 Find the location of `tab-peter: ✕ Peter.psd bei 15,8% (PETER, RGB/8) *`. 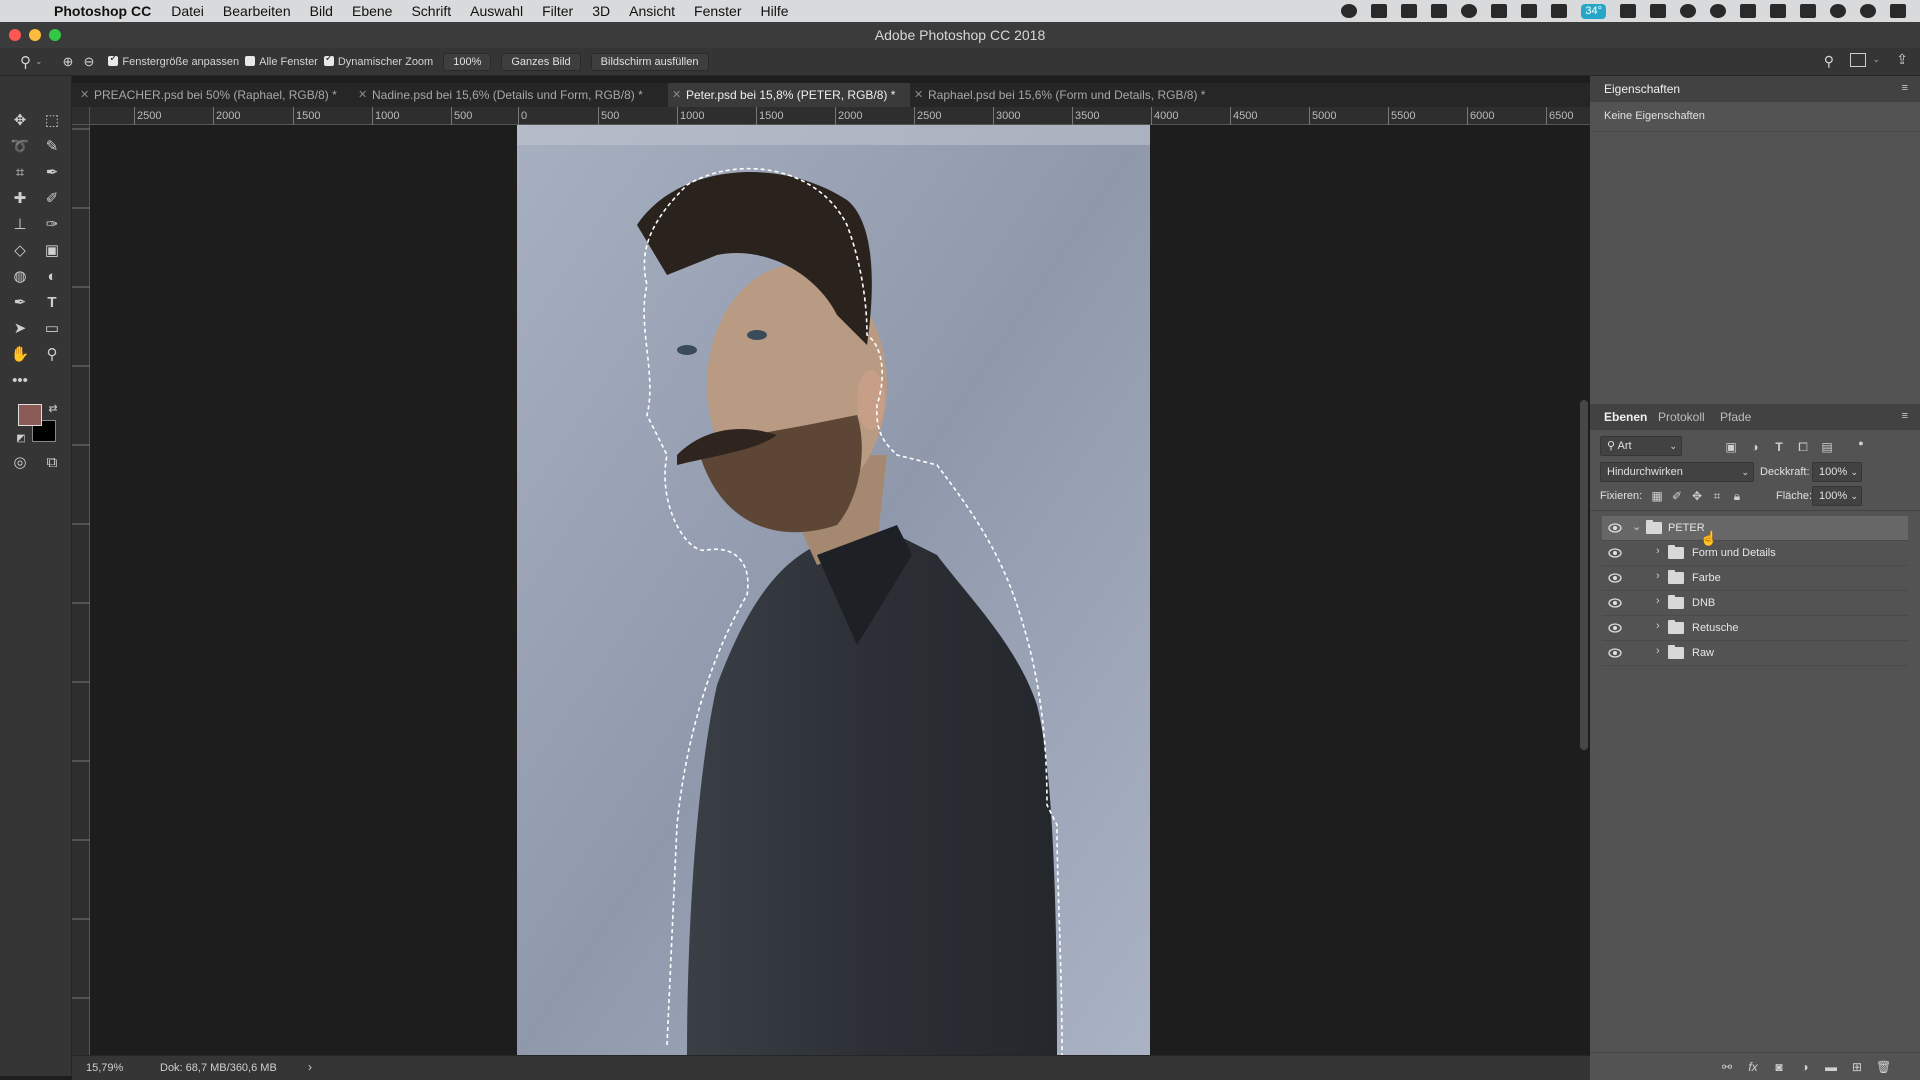

tab-peter: ✕ Peter.psd bei 15,8% (PETER, RGB/8) * is located at coordinates (789, 95).